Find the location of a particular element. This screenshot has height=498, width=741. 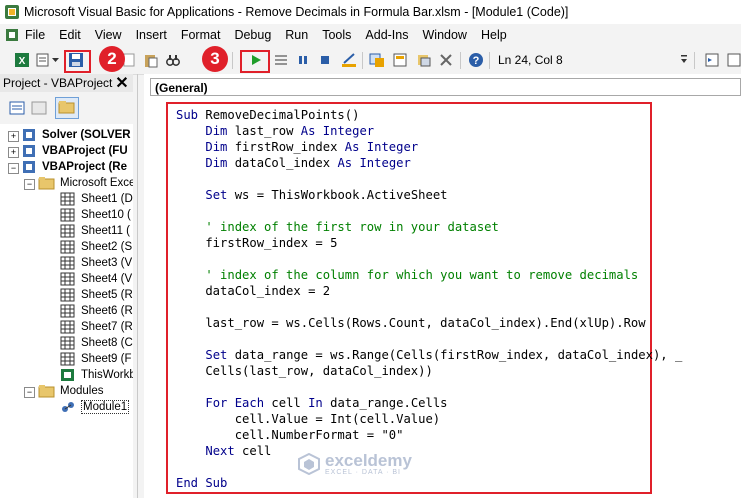

code-line: End Sub is located at coordinates (429, 483).